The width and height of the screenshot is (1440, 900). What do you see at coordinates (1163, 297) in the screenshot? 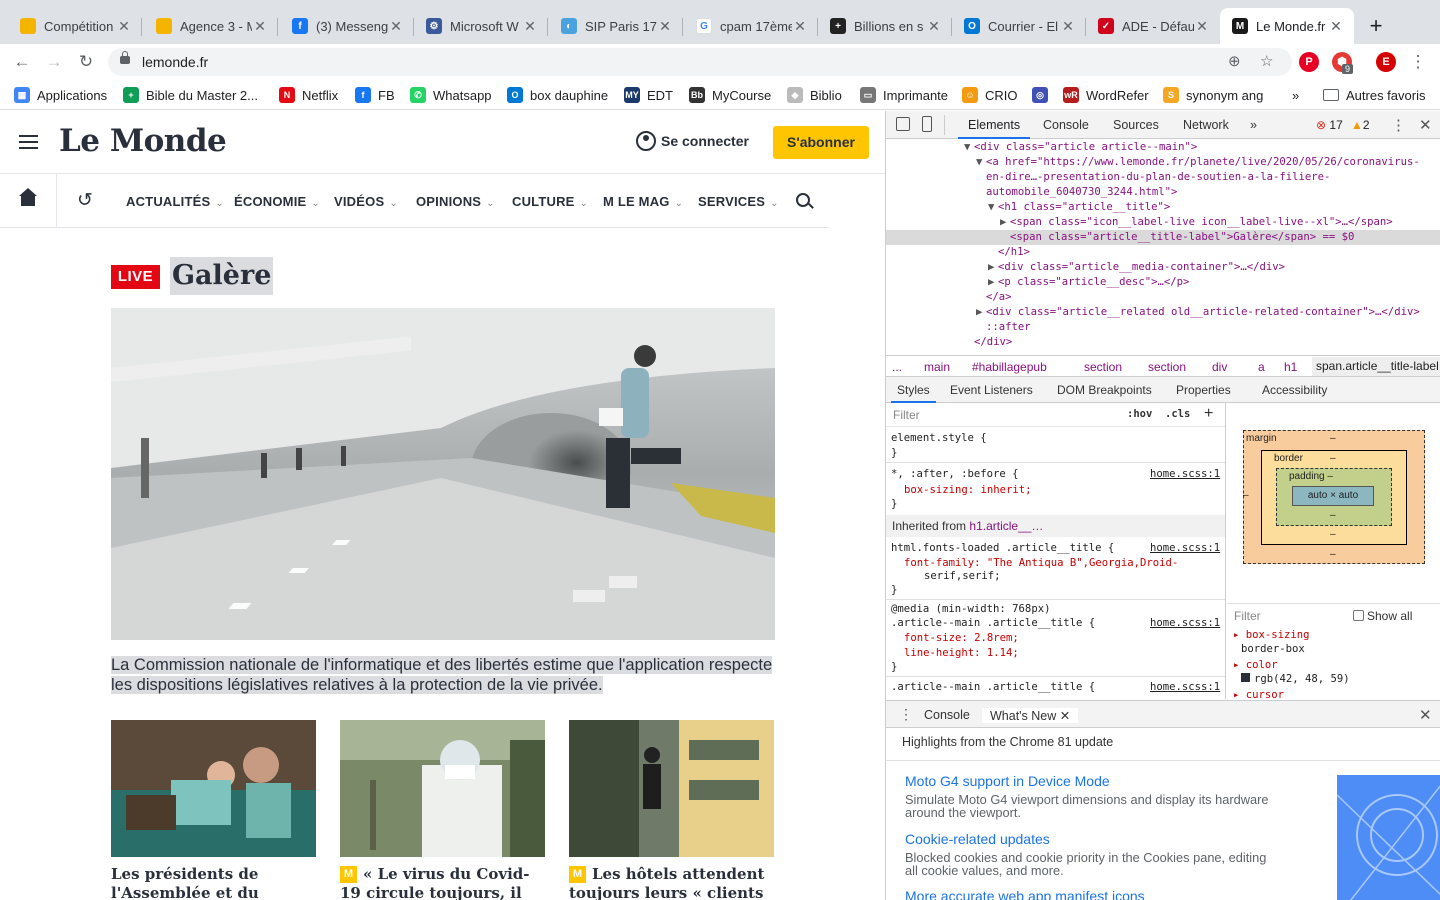
I see `dom-node-line: </a>` at bounding box center [1163, 297].